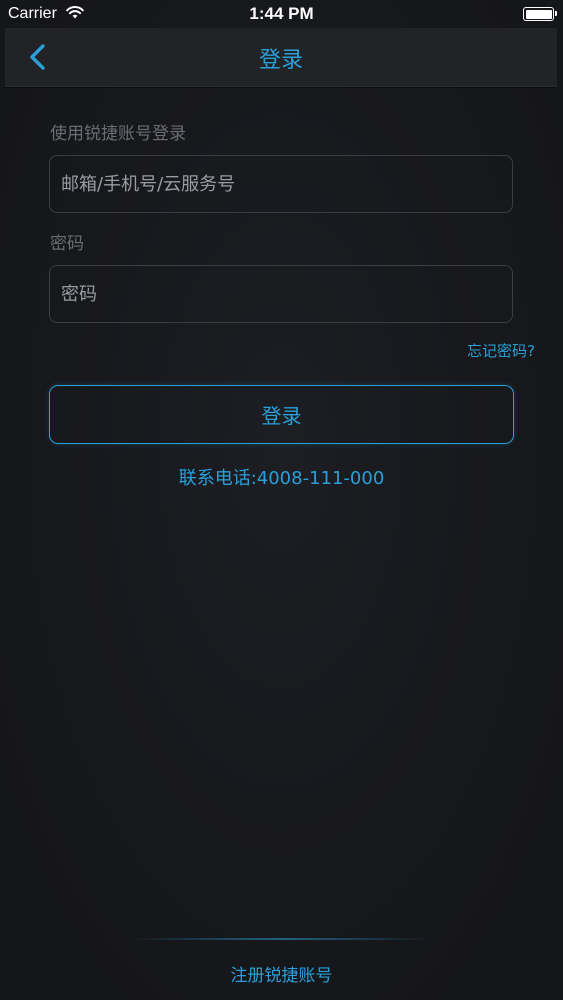  Describe the element at coordinates (281, 973) in the screenshot. I see `register-account-link: 注册锐捷账号` at that location.